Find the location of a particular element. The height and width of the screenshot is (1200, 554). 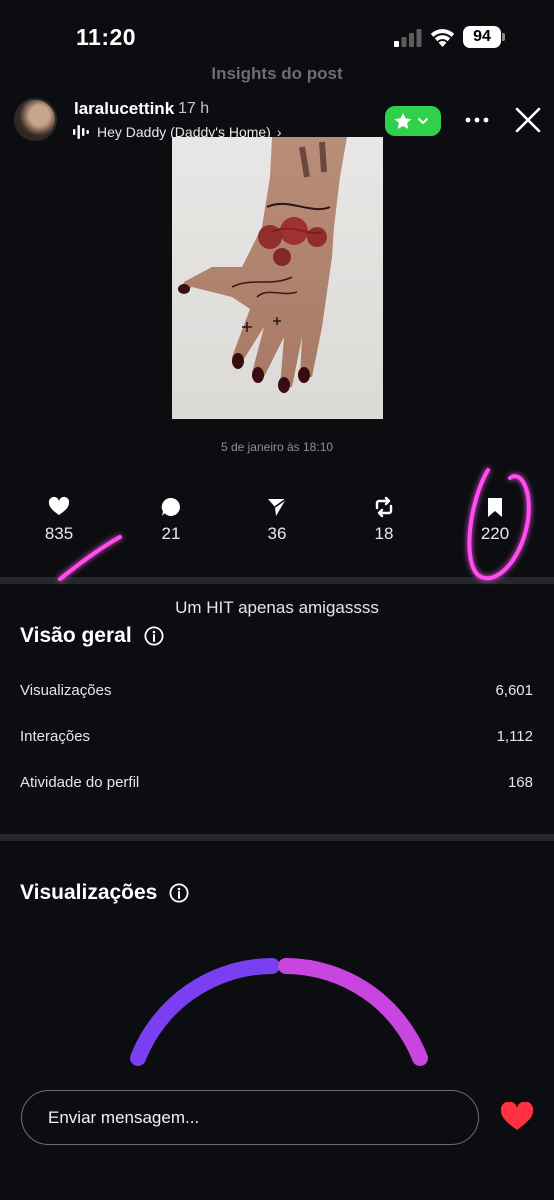

metric-reposts: 18 is located at coordinates (384, 520).